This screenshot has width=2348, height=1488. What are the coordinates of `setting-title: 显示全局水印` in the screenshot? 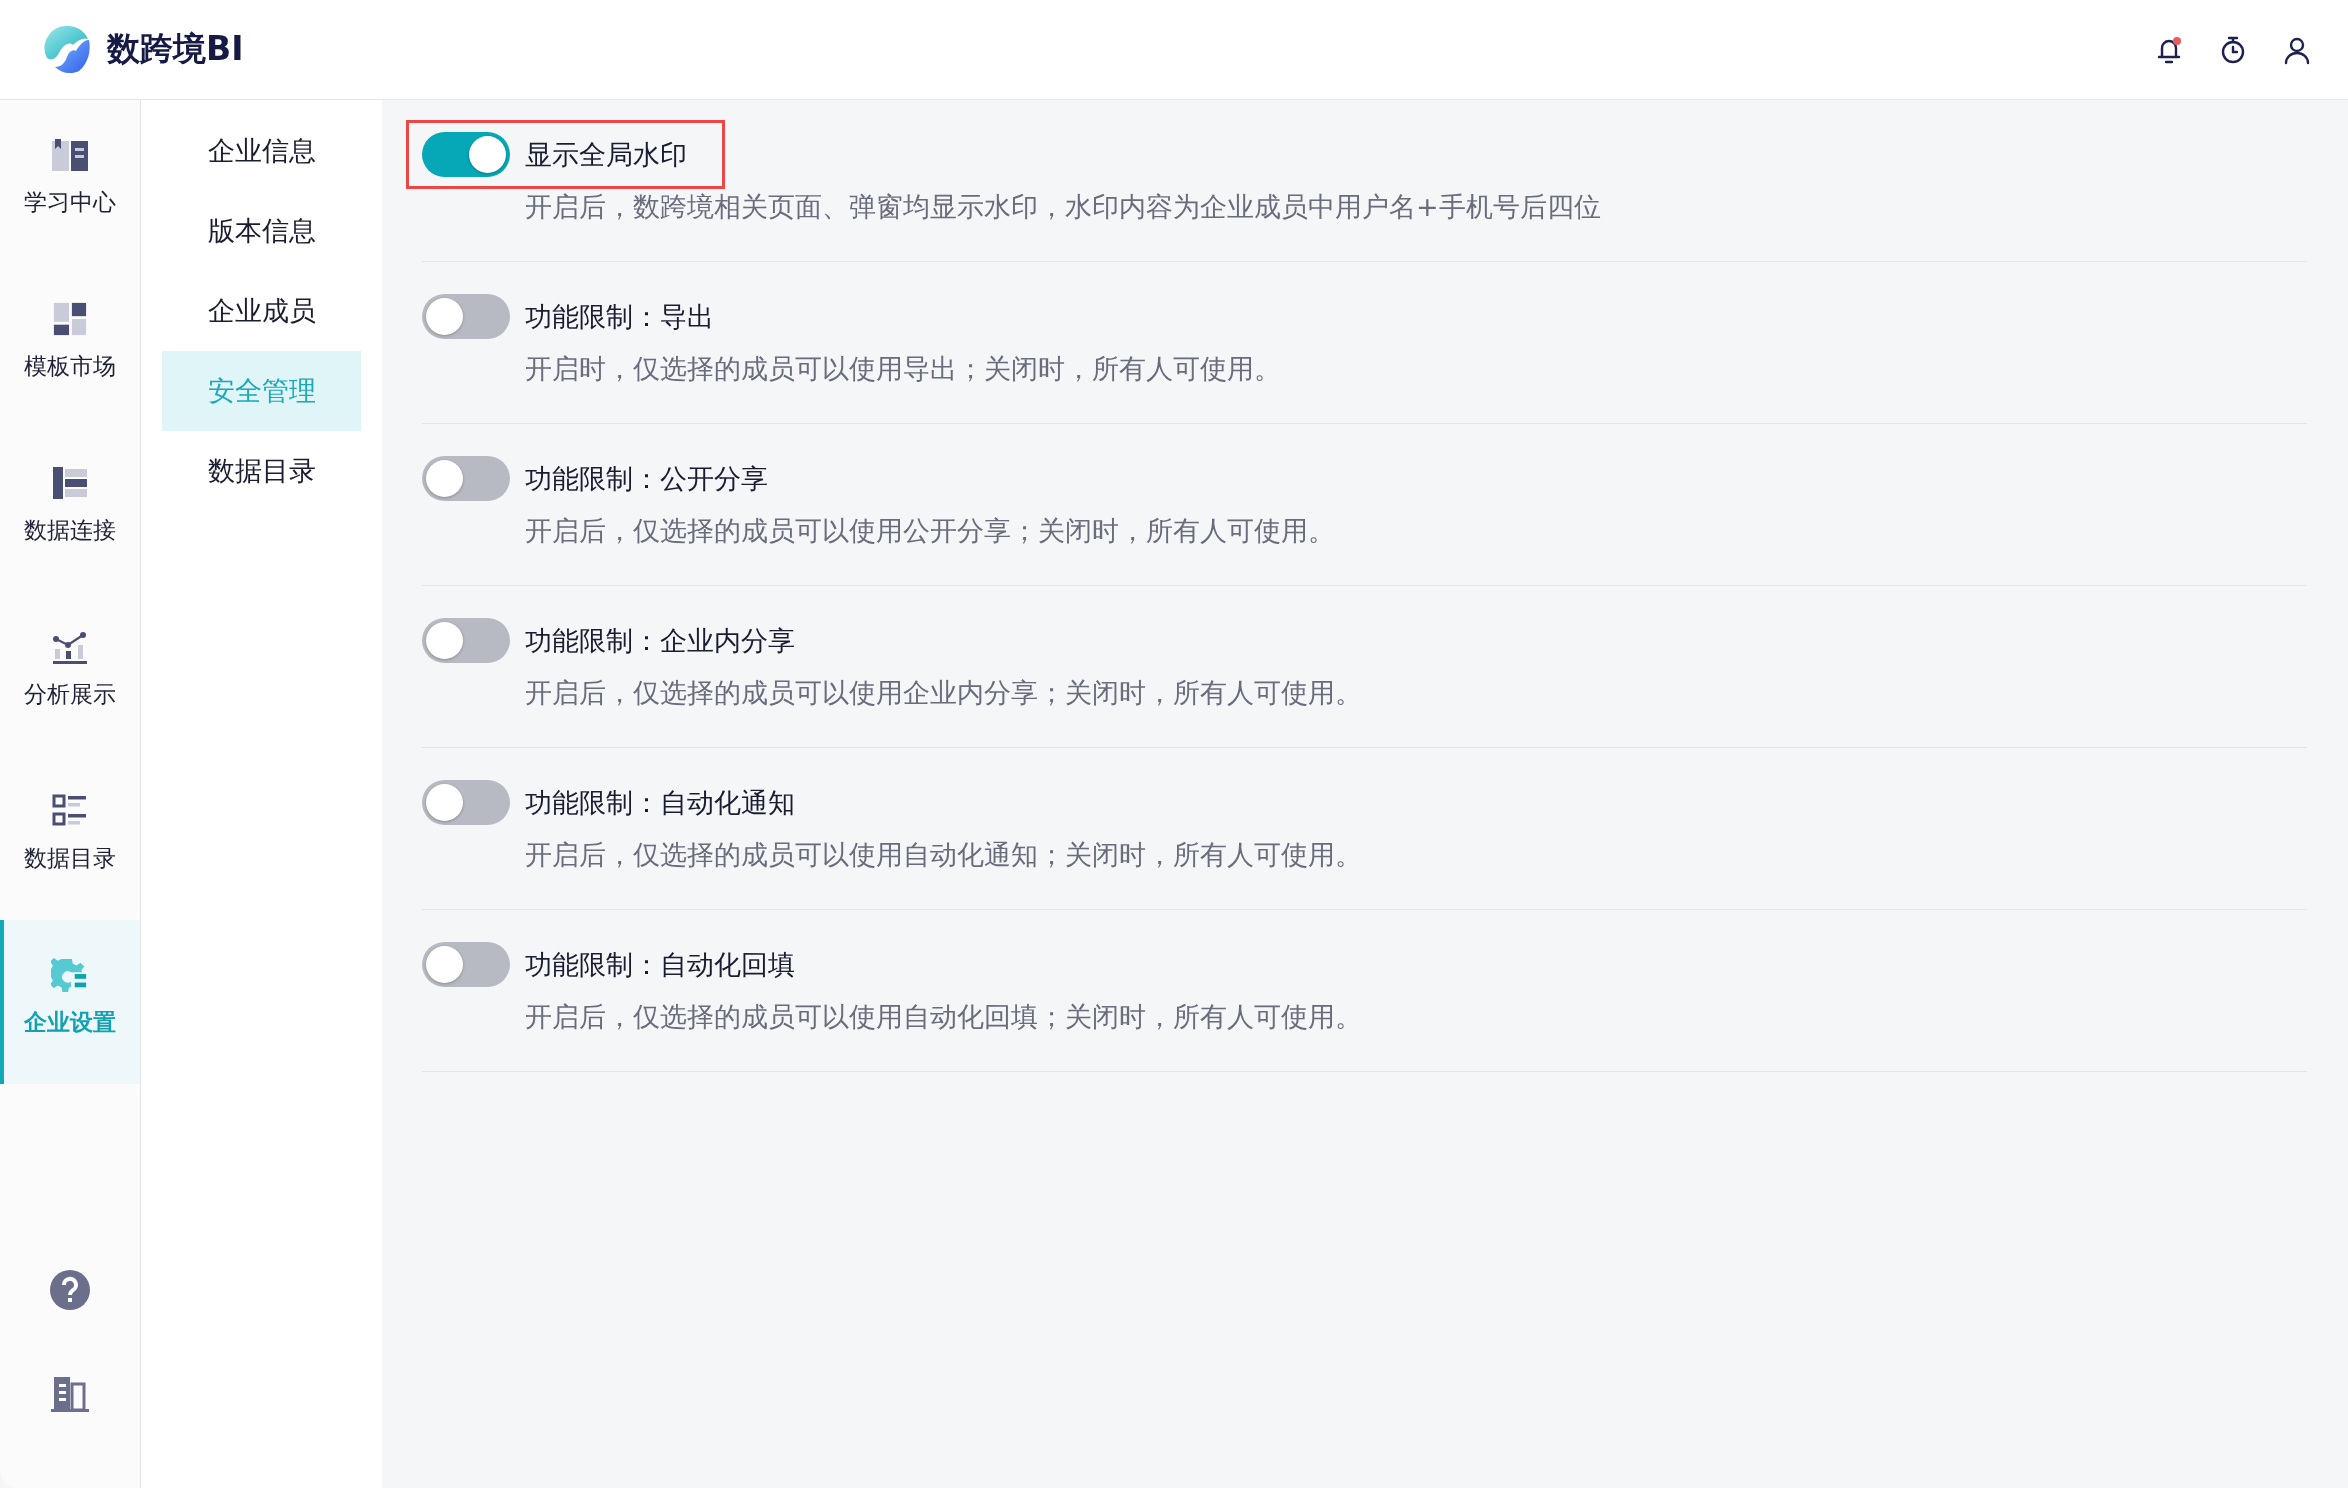 It's located at (606, 154).